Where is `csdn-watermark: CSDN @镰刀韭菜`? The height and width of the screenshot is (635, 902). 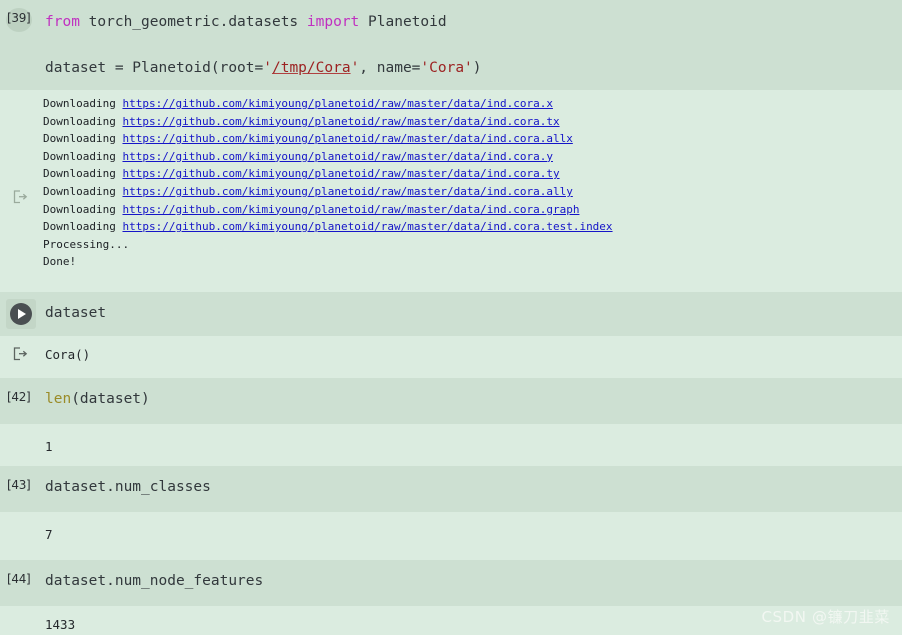 csdn-watermark: CSDN @镰刀韭菜 is located at coordinates (825, 617).